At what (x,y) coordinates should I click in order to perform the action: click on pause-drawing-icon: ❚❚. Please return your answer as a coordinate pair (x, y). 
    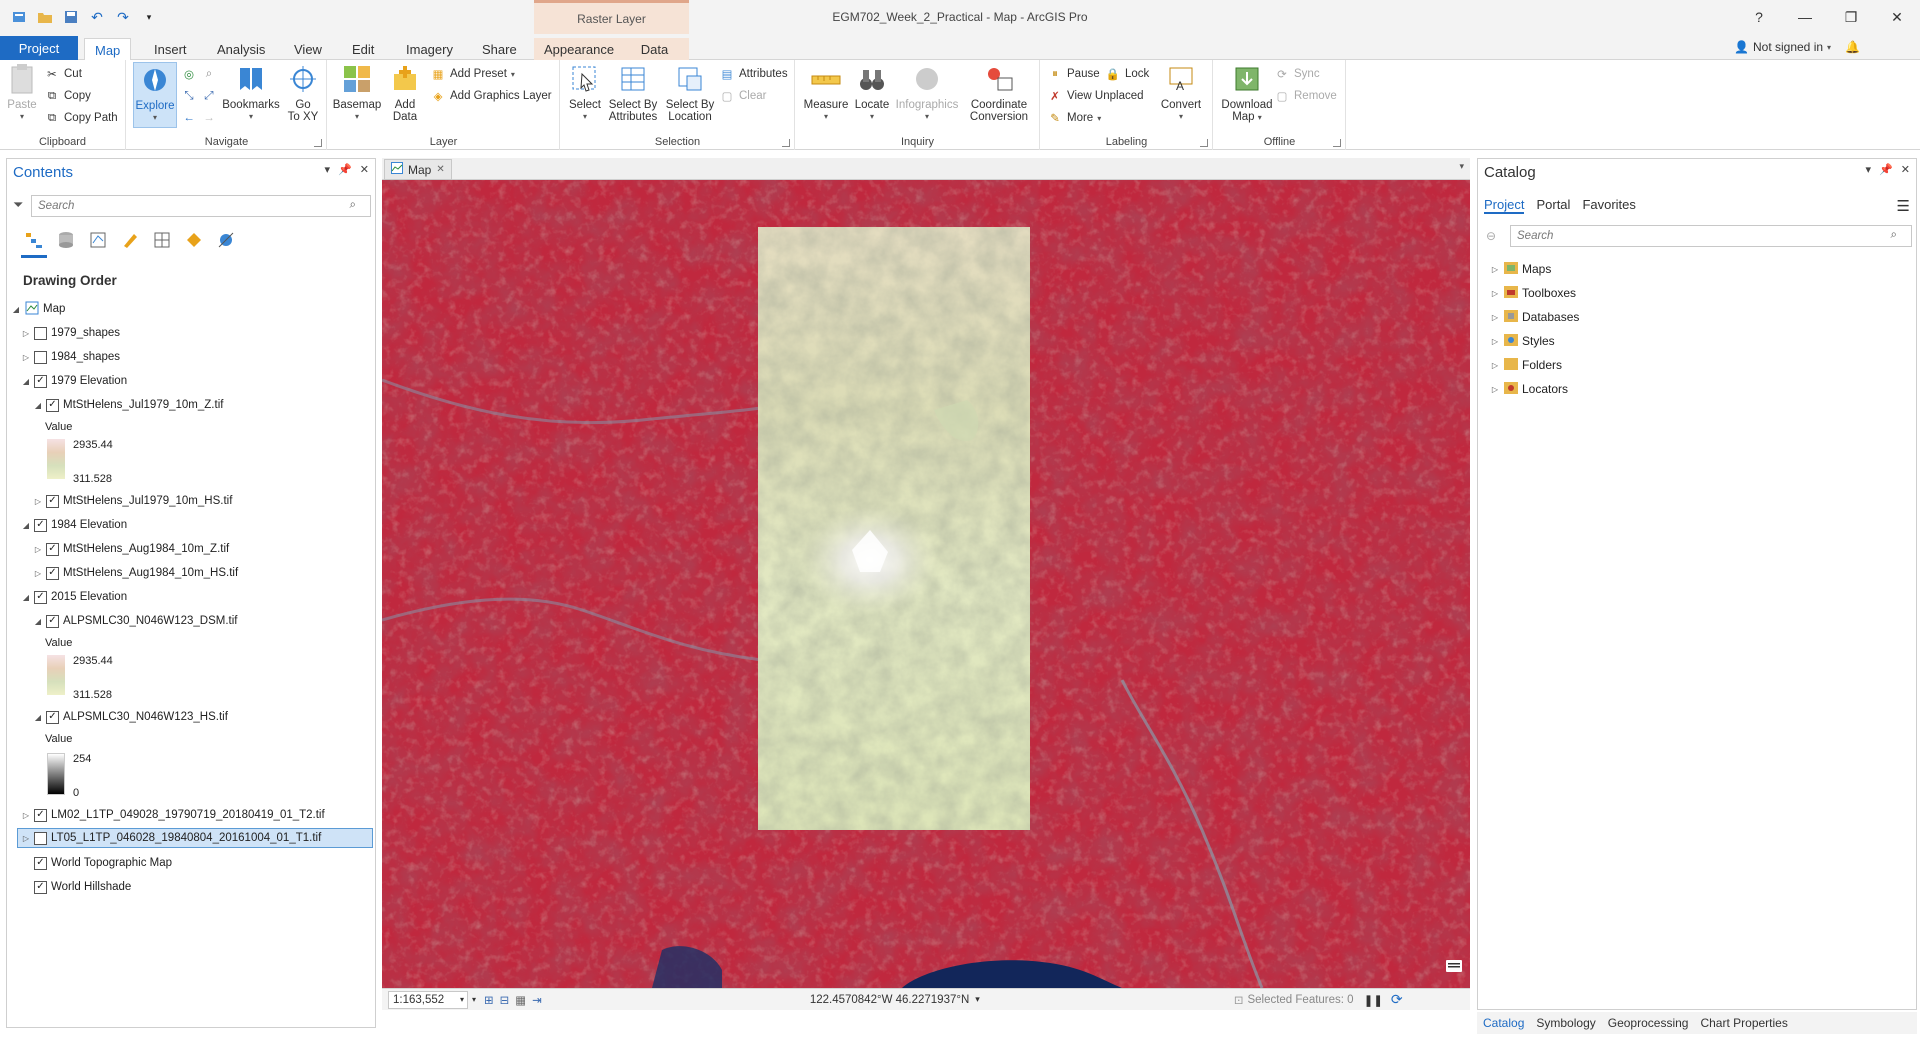
    Looking at the image, I should click on (1373, 1000).